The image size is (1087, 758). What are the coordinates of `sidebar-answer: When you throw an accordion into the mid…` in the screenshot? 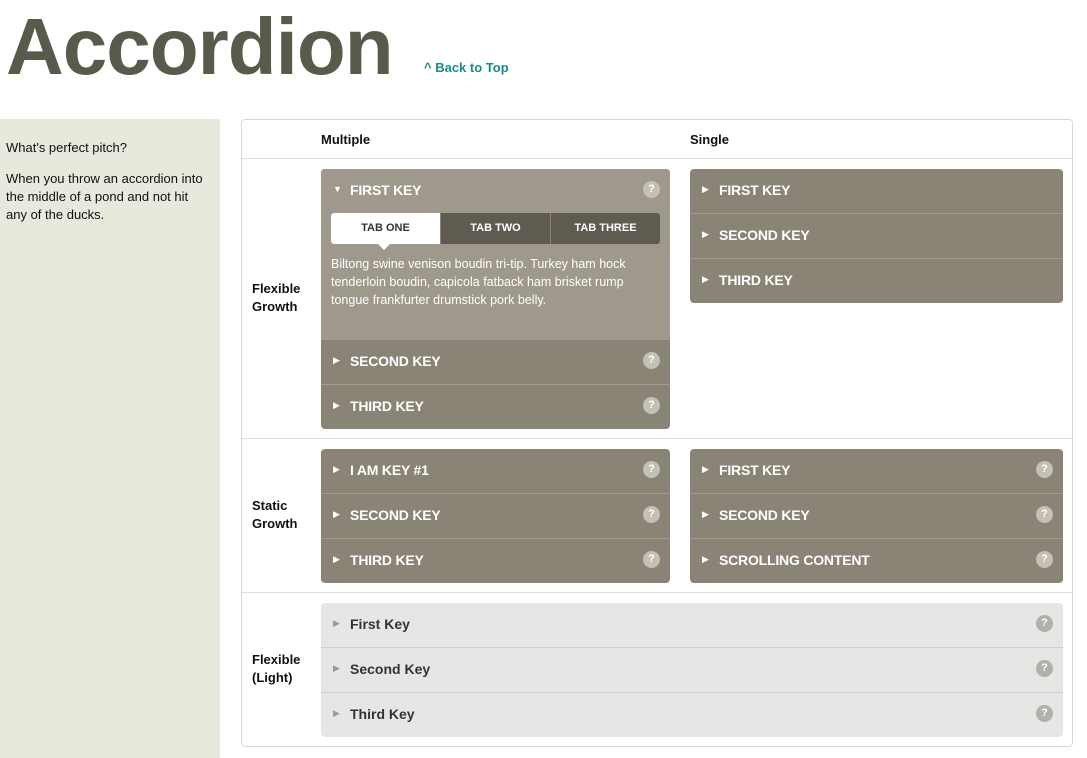 It's located at (104, 196).